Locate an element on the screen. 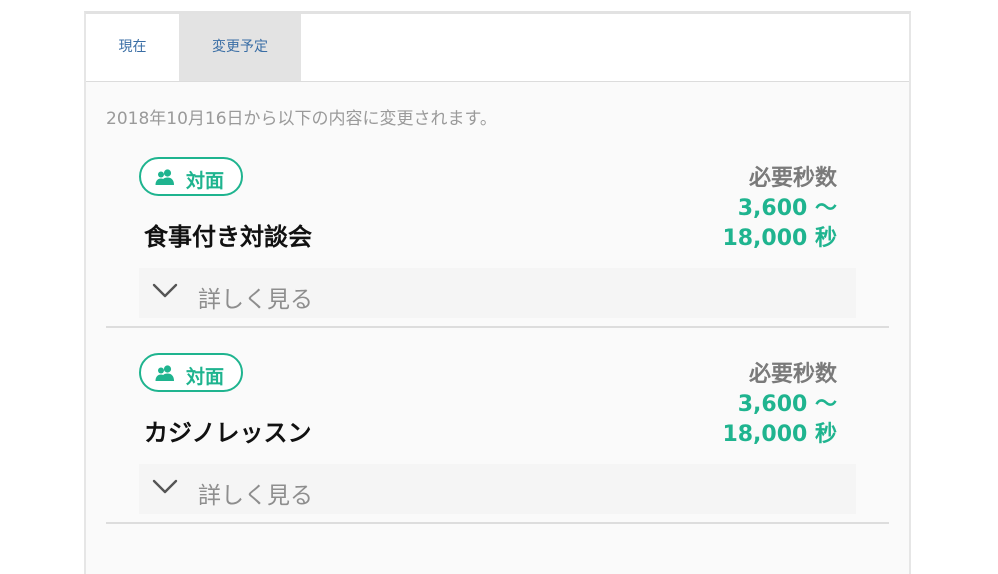  tab-planned: 変更予定 is located at coordinates (240, 47).